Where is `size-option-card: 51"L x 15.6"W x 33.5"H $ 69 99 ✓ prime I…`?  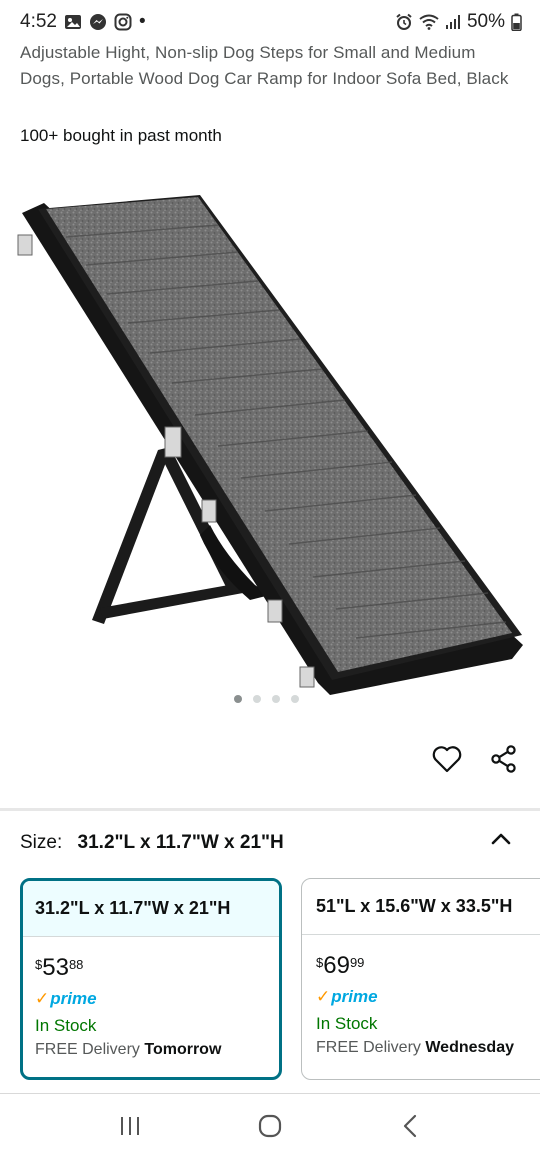 size-option-card: 51"L x 15.6"W x 33.5"H $ 69 99 ✓ prime I… is located at coordinates (420, 979).